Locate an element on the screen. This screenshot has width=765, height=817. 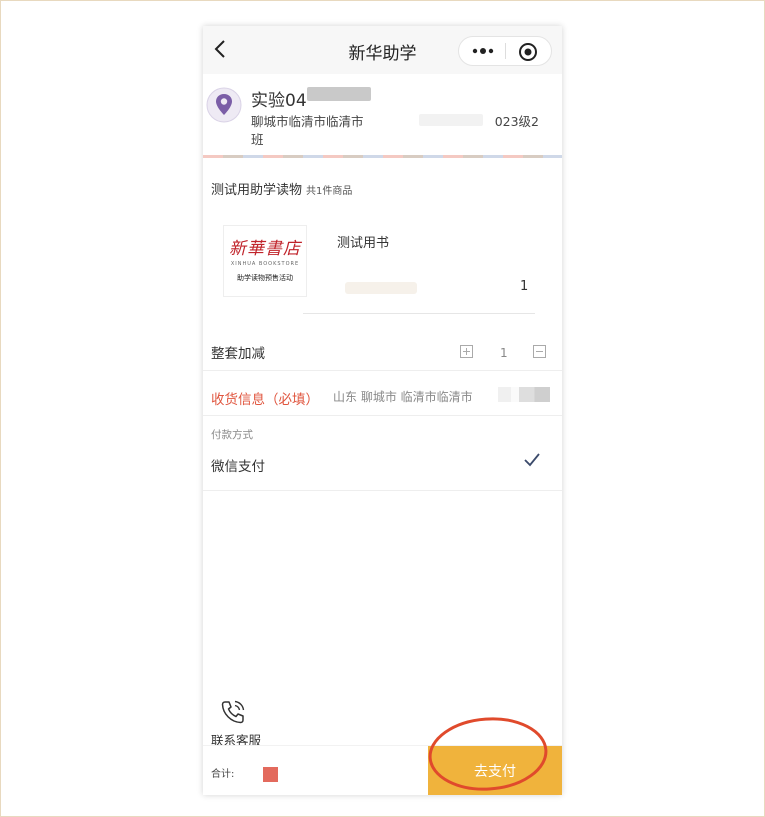
increment-button is located at coordinates (466, 351).